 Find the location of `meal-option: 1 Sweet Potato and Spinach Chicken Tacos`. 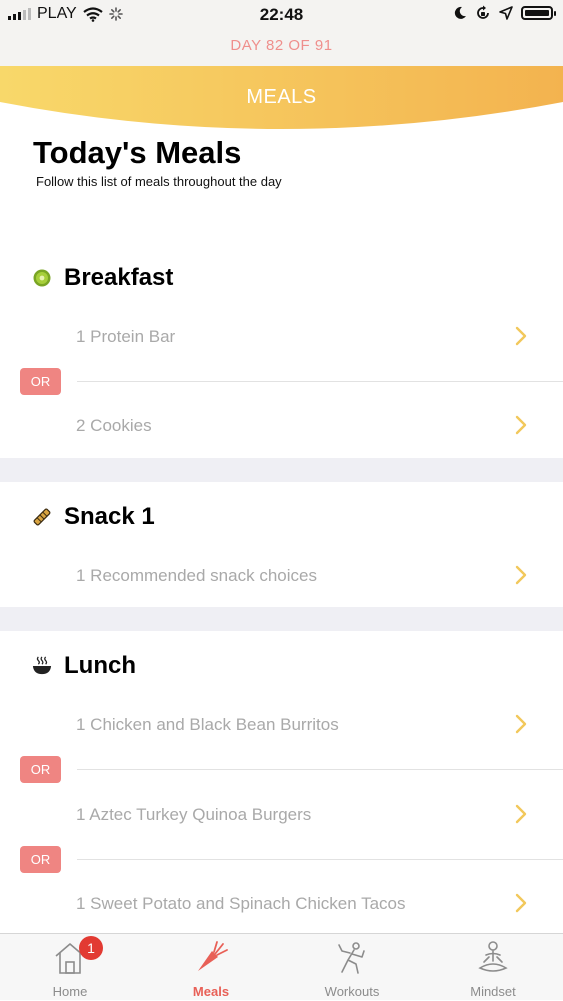

meal-option: 1 Sweet Potato and Spinach Chicken Tacos is located at coordinates (281, 904).